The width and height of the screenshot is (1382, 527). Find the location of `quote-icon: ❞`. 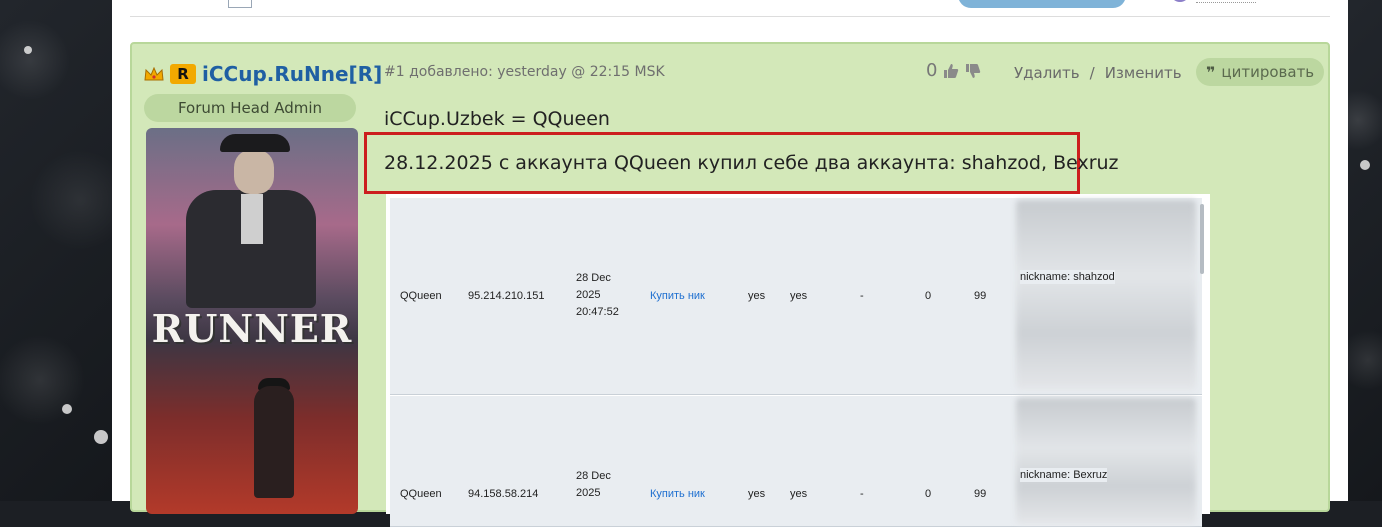

quote-icon: ❞ is located at coordinates (1211, 72).